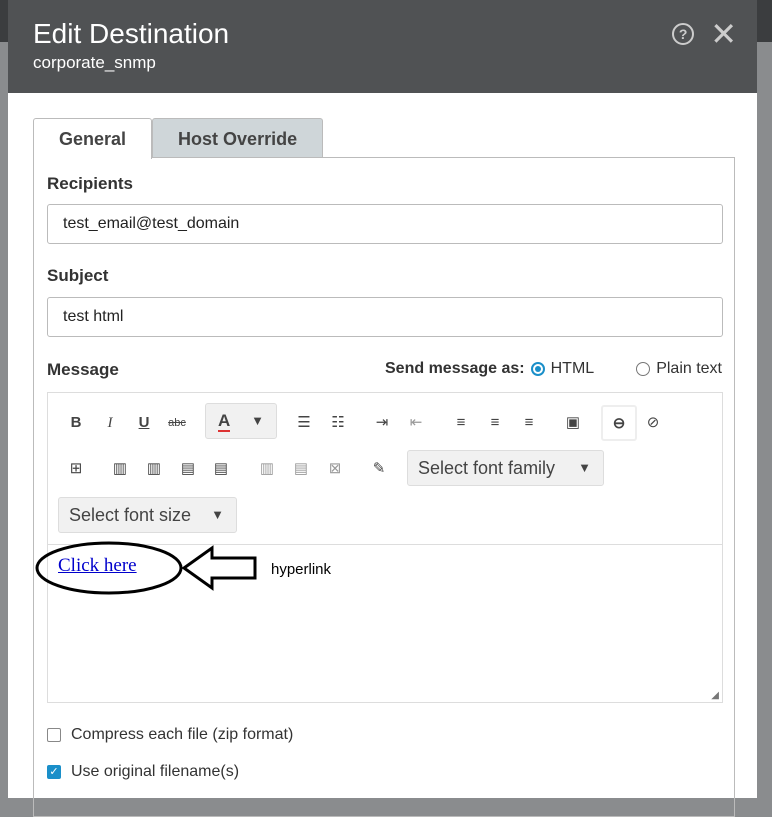 The height and width of the screenshot is (817, 772). I want to click on message-label: Message, so click(83, 369).